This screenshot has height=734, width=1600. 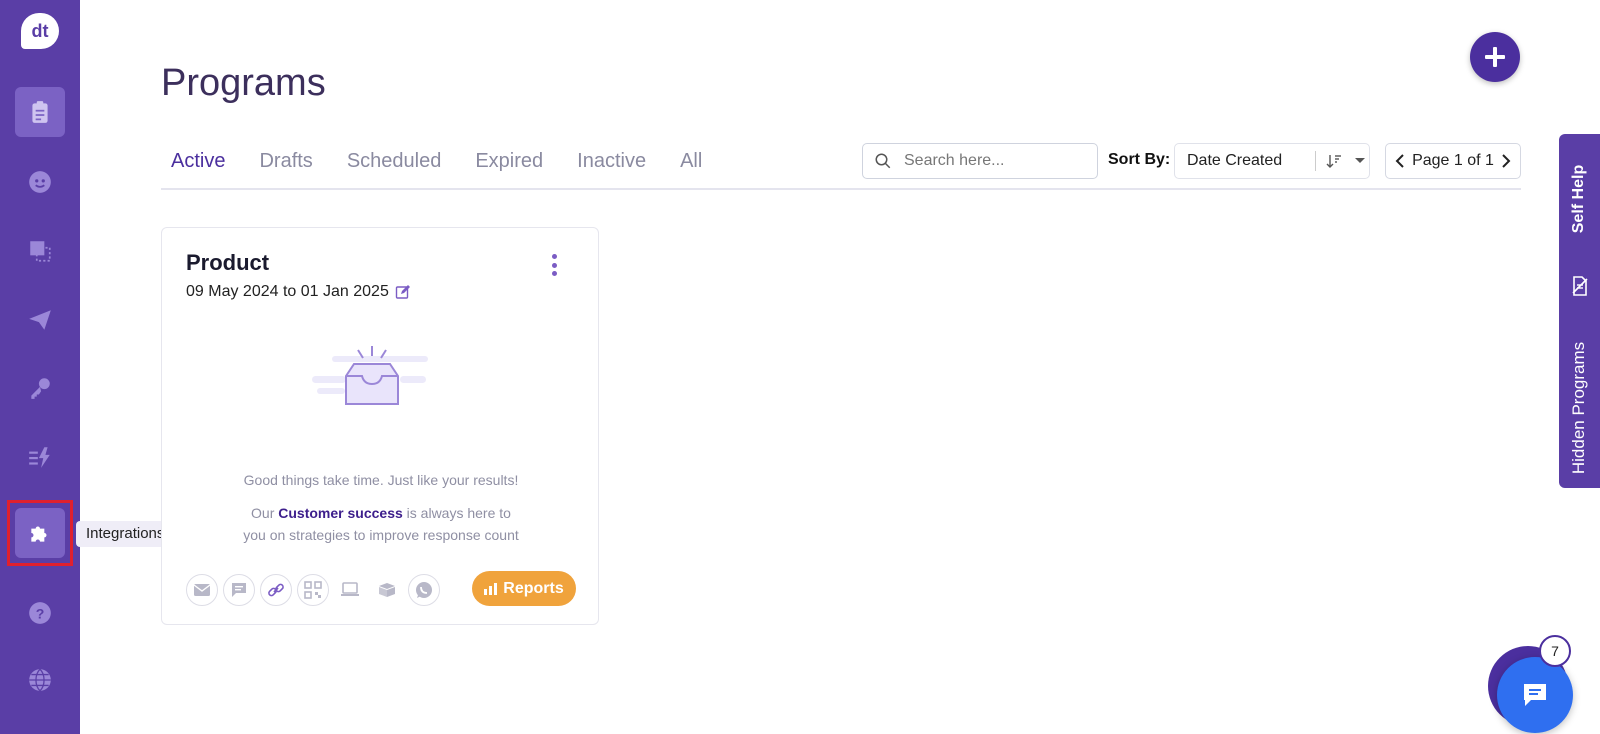 I want to click on key-icon, so click(x=40, y=388).